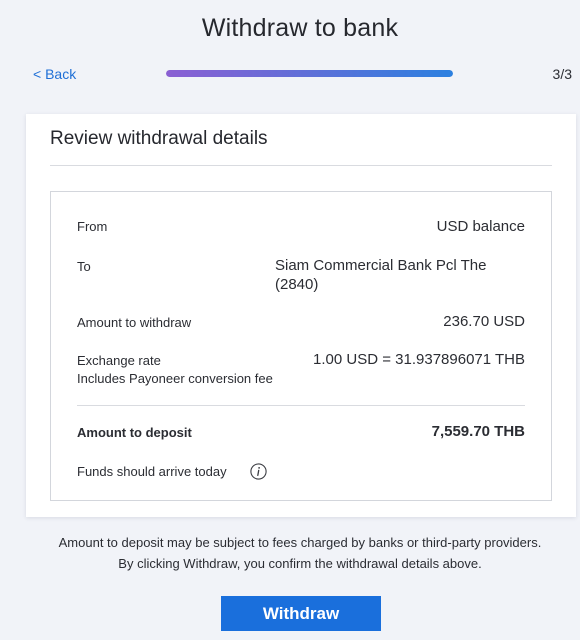 This screenshot has height=640, width=580. Describe the element at coordinates (478, 431) in the screenshot. I see `deposit-value: 7,559.70 THB` at that location.